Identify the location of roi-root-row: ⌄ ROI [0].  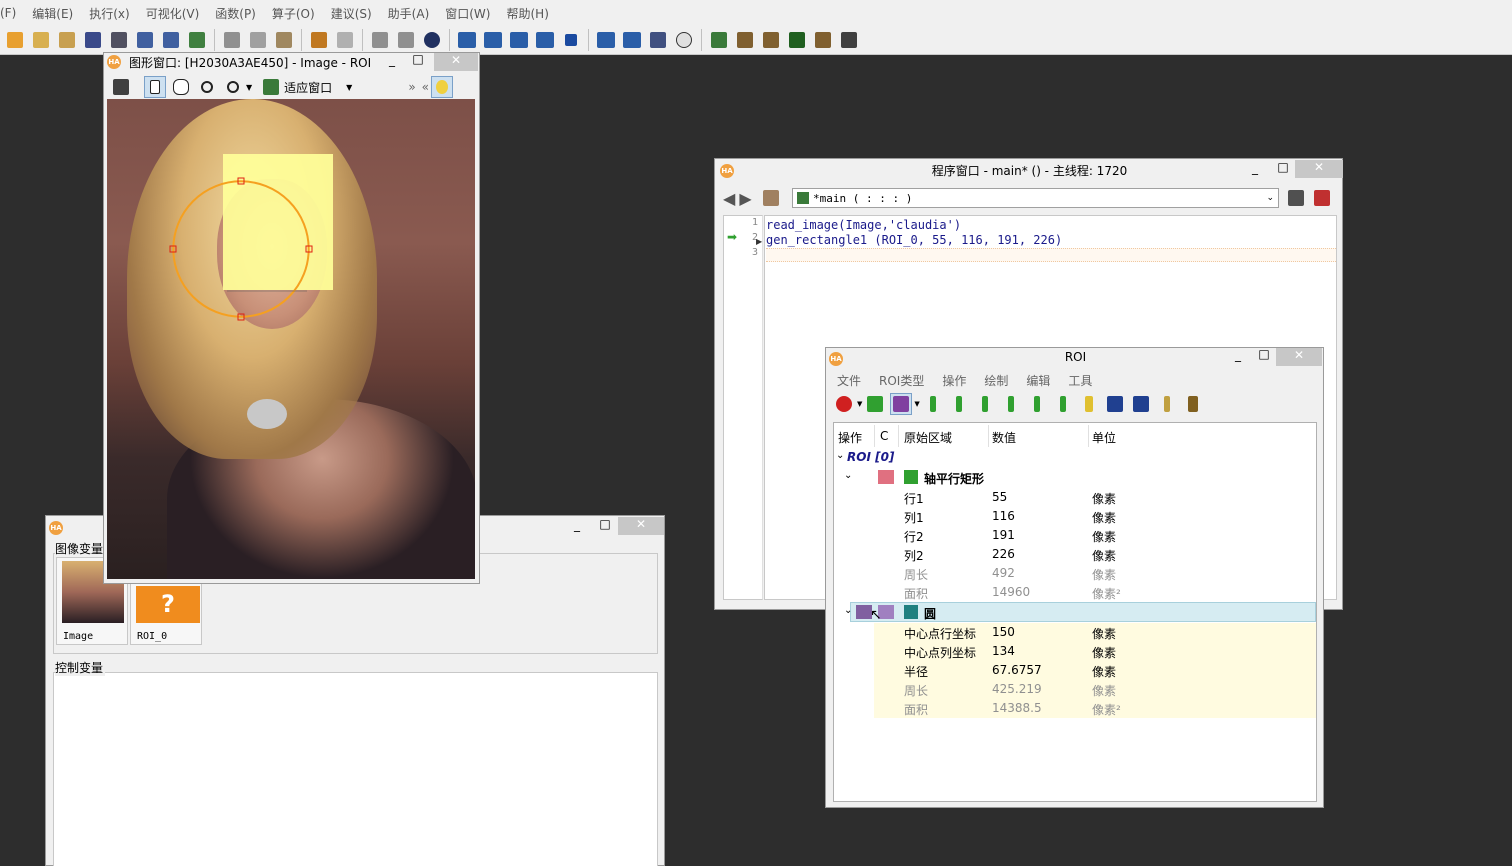
(1075, 457).